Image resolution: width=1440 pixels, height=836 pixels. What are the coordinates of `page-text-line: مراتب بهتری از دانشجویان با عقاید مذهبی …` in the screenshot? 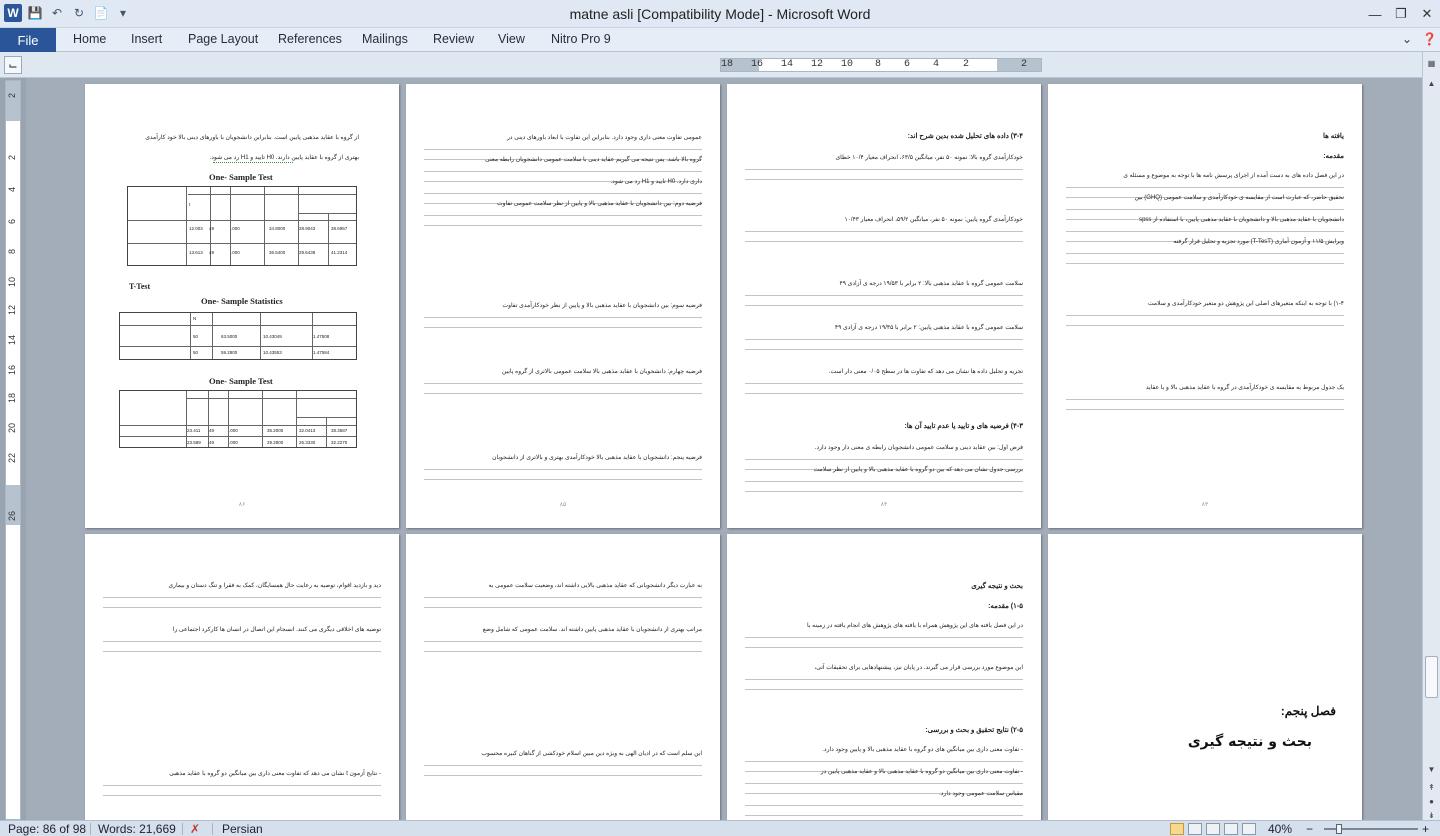 It's located at (592, 630).